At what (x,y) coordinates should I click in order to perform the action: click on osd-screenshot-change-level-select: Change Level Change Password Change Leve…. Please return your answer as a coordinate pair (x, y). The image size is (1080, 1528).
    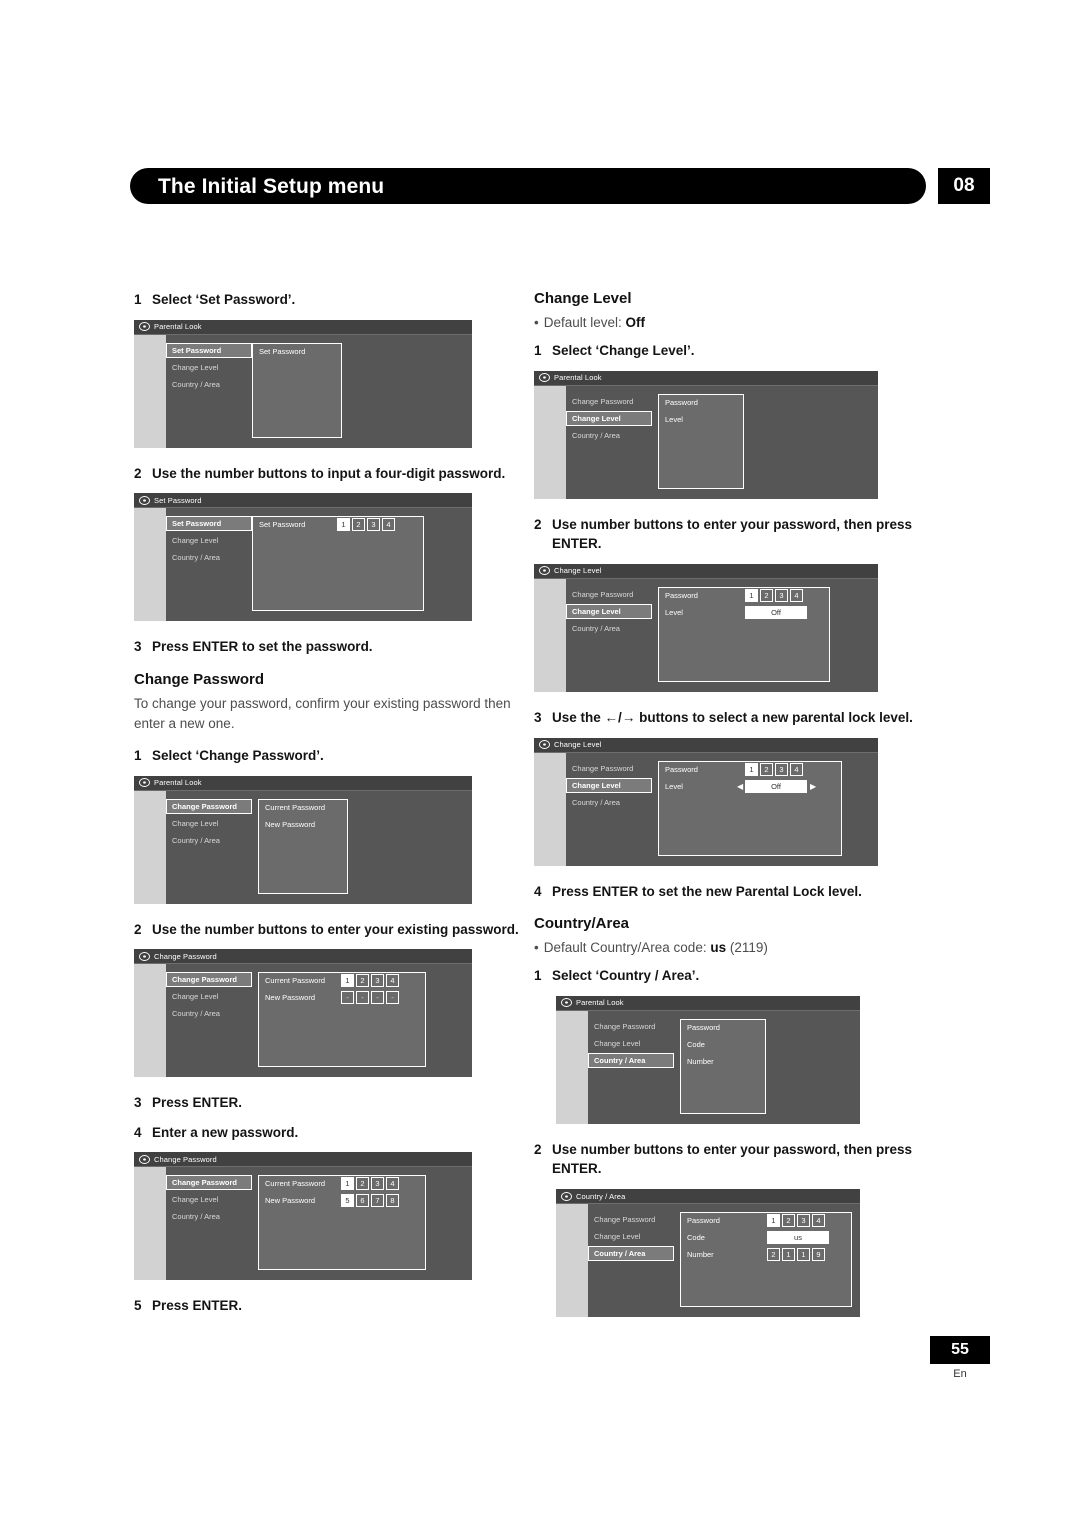
    Looking at the image, I should click on (706, 801).